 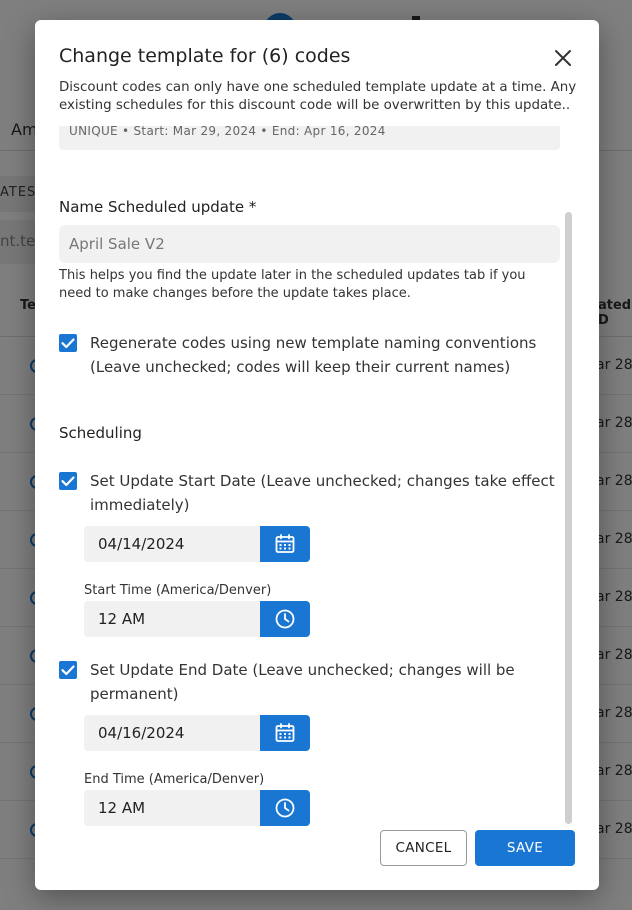 I want to click on start-time-field, so click(x=197, y=619).